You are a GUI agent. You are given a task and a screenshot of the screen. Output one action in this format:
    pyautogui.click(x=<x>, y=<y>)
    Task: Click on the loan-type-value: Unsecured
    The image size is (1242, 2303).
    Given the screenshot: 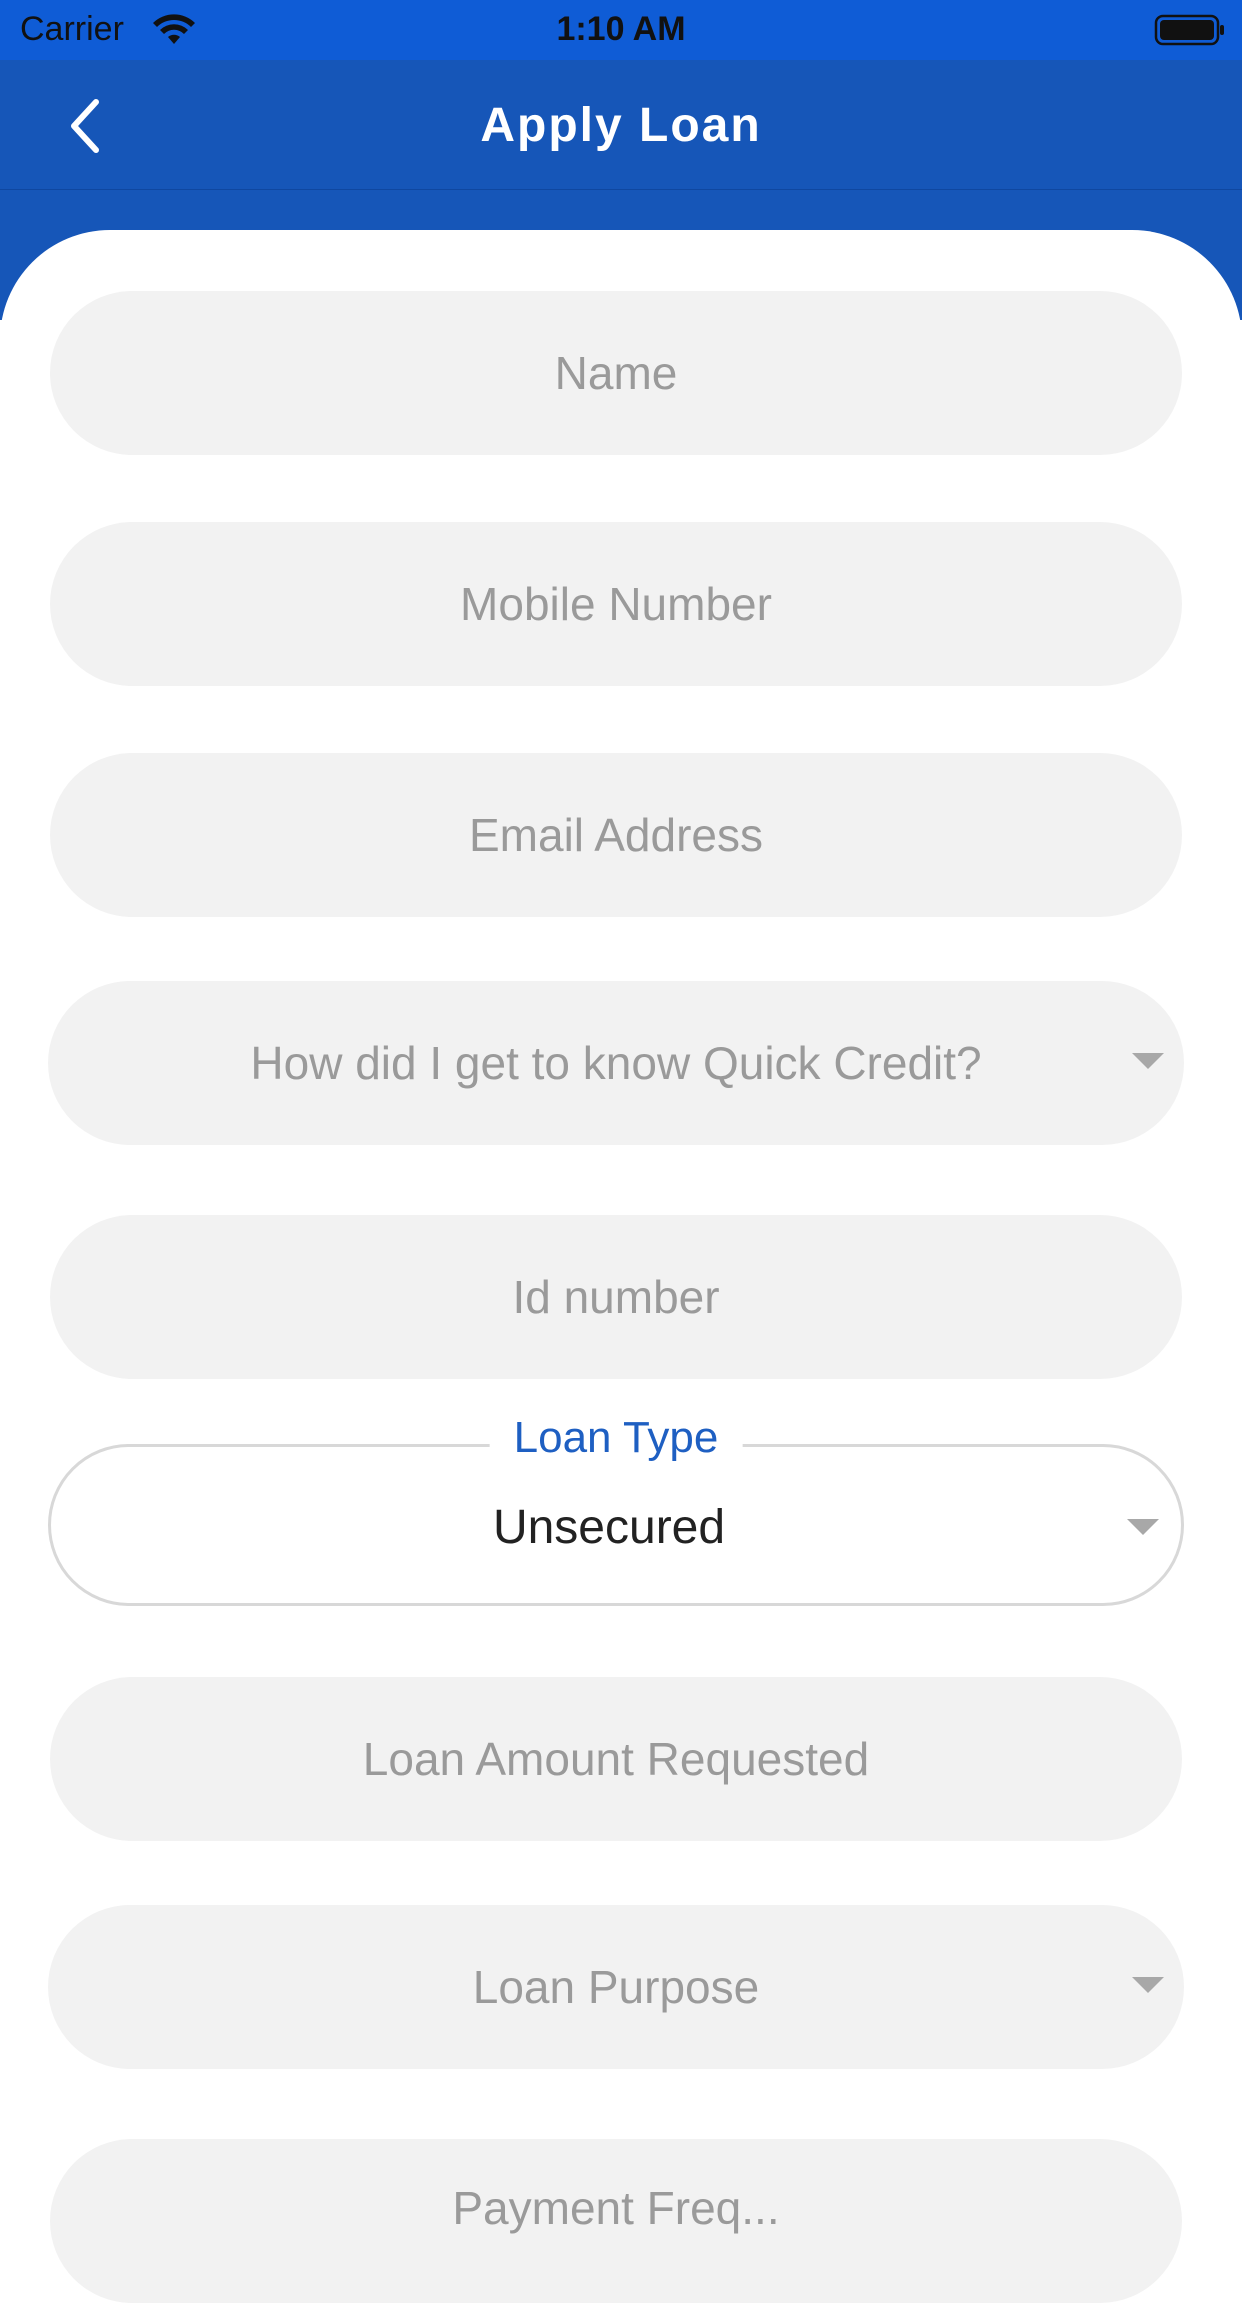 What is the action you would take?
    pyautogui.click(x=609, y=1527)
    